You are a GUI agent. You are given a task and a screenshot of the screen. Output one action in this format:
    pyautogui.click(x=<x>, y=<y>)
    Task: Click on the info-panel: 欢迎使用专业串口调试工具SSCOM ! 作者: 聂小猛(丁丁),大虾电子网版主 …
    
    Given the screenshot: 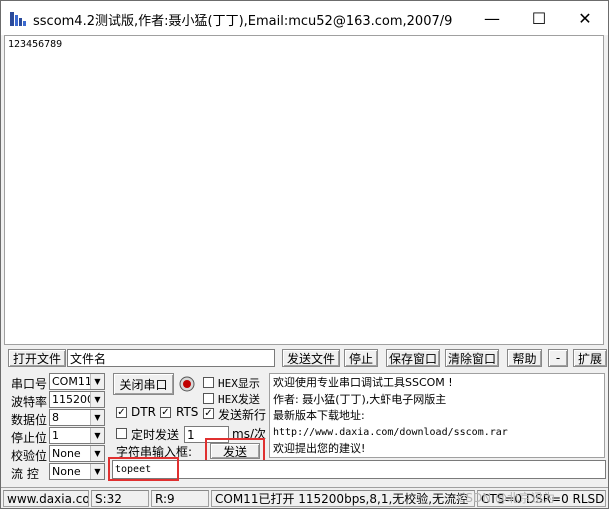 What is the action you would take?
    pyautogui.click(x=437, y=415)
    